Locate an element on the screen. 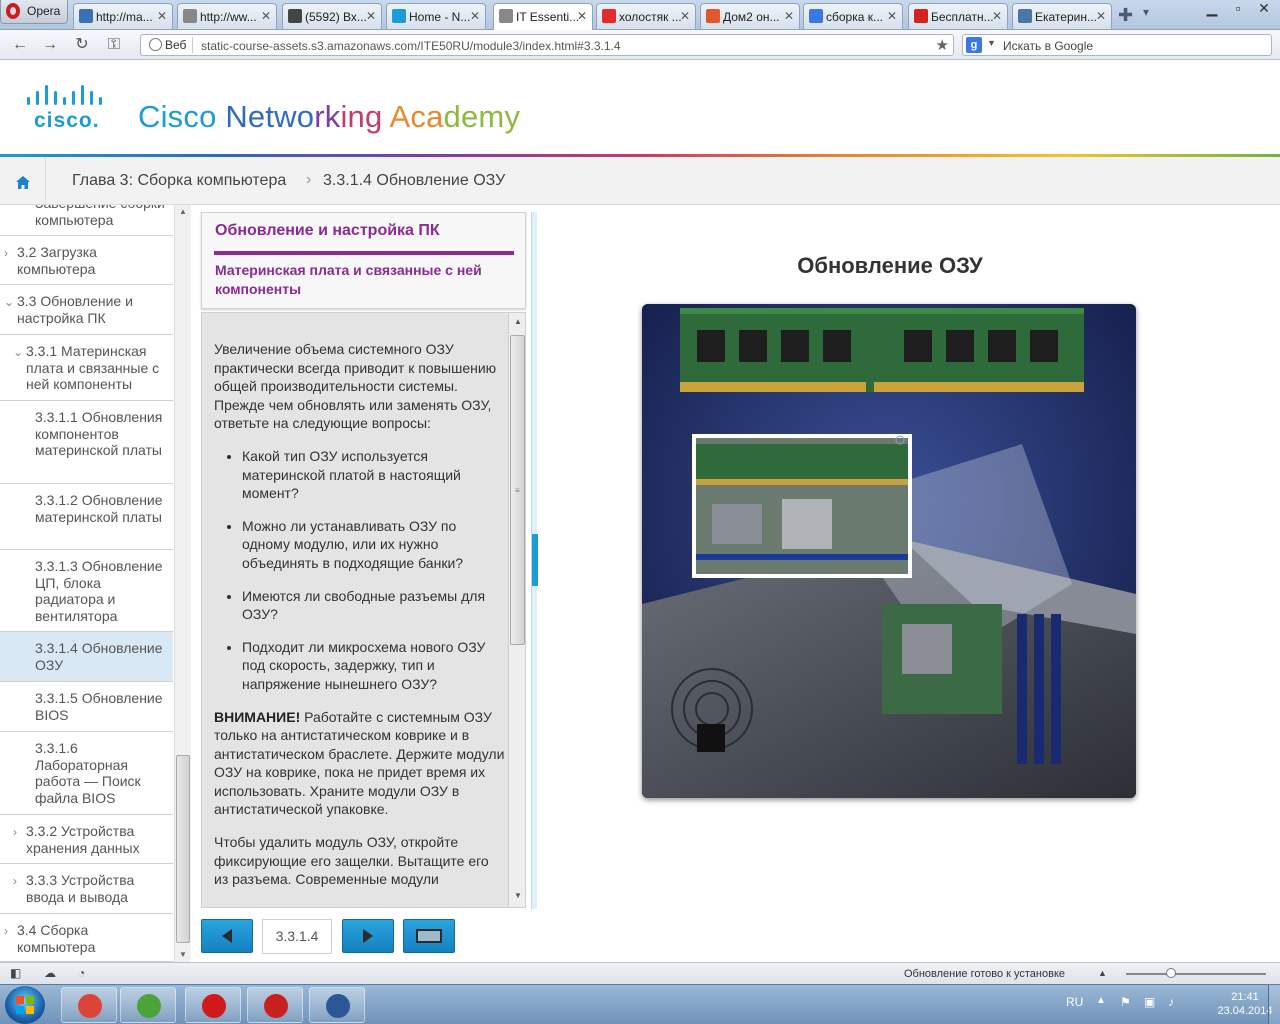  search-placeholder: Искать в Google is located at coordinates (1048, 46).